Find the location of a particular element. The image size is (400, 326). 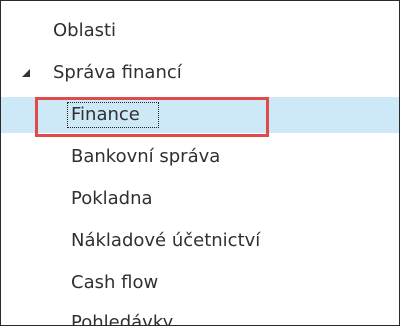

tree-item-label: Nákladové účetnictví is located at coordinates (166, 240).